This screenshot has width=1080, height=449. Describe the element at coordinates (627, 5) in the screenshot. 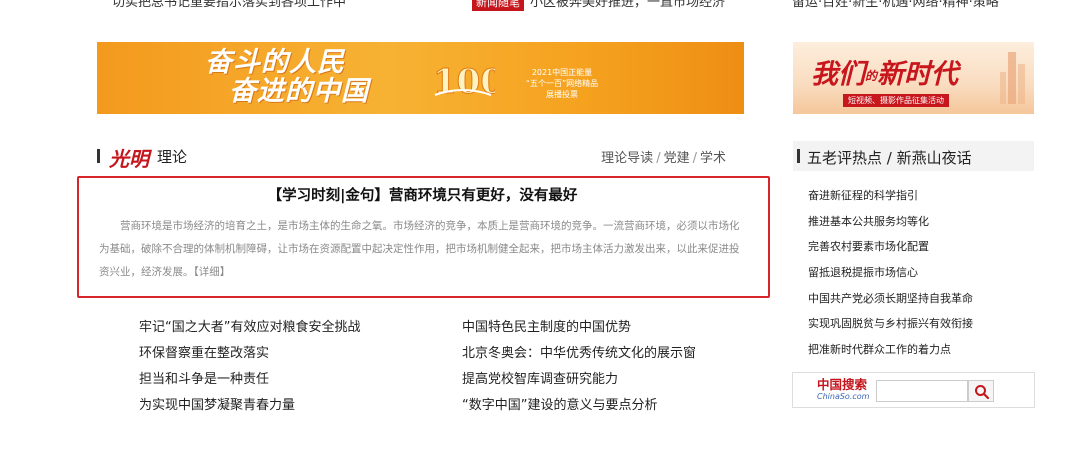

I see `top-strip-mid-link: 小区被奔美好推进，一直市场经济` at that location.